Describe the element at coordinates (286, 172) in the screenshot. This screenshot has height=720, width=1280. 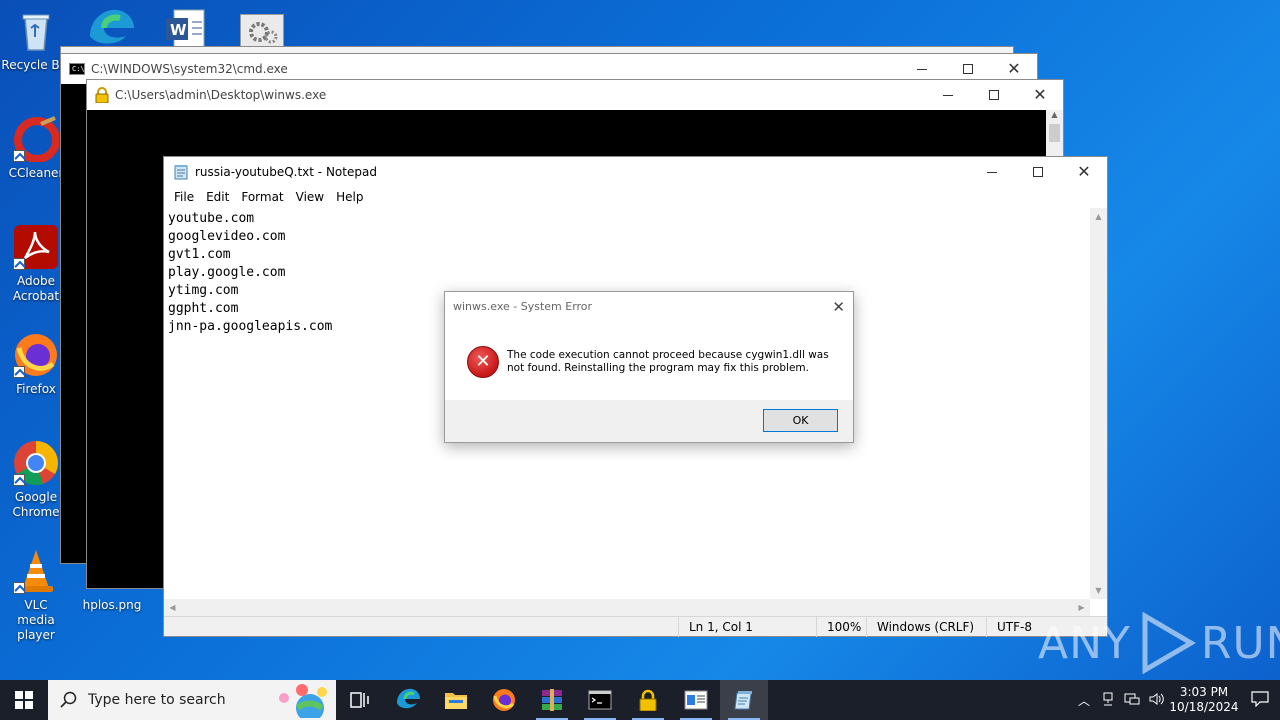
I see `notepad-title: russia-youtubeQ.txt - Notepad` at that location.